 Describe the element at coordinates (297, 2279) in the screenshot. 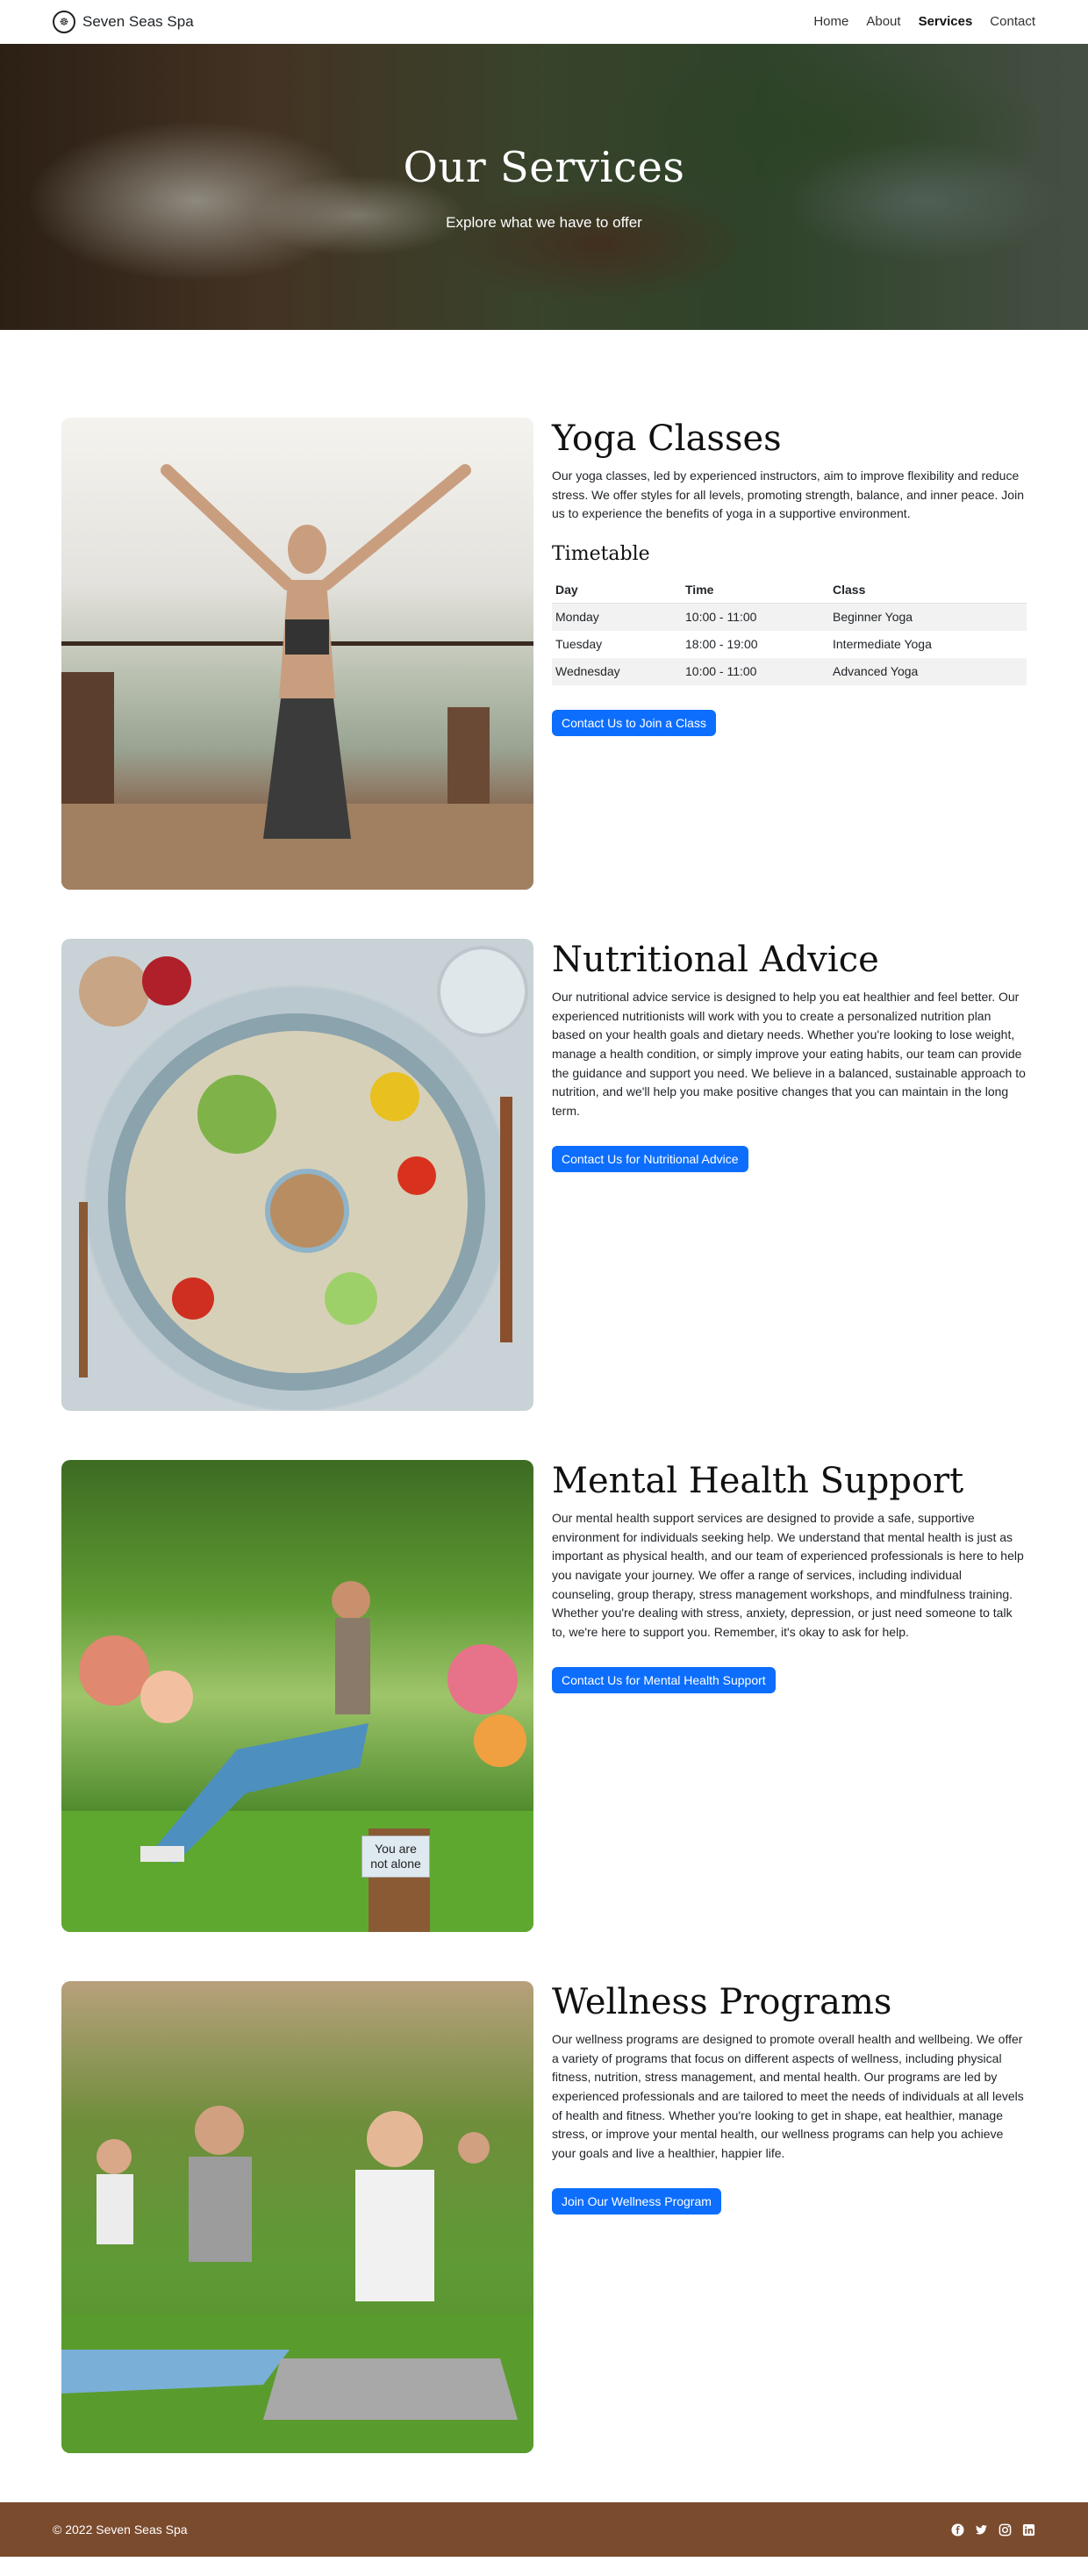

I see `wellness-illustration` at that location.